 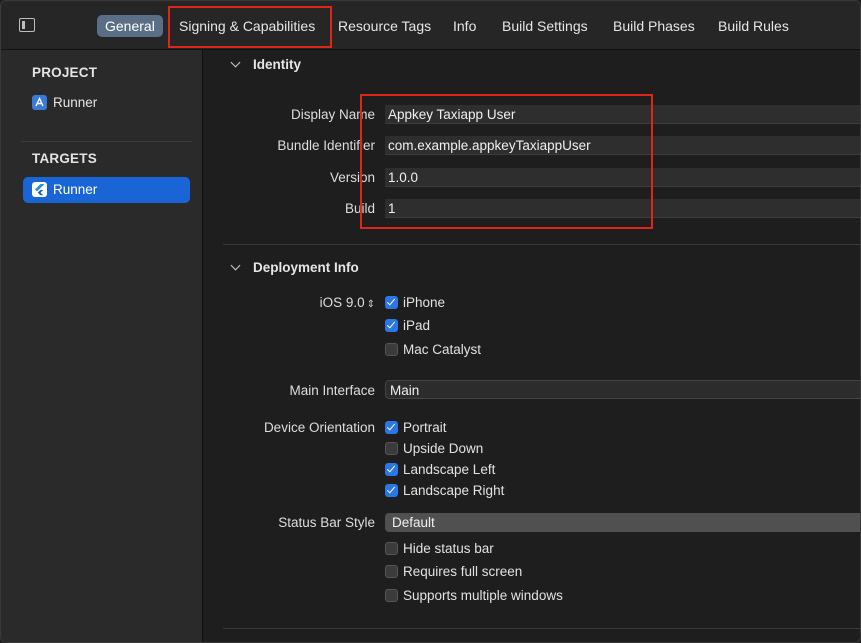 I want to click on tab-resource-tags: Resource Tags, so click(x=384, y=26).